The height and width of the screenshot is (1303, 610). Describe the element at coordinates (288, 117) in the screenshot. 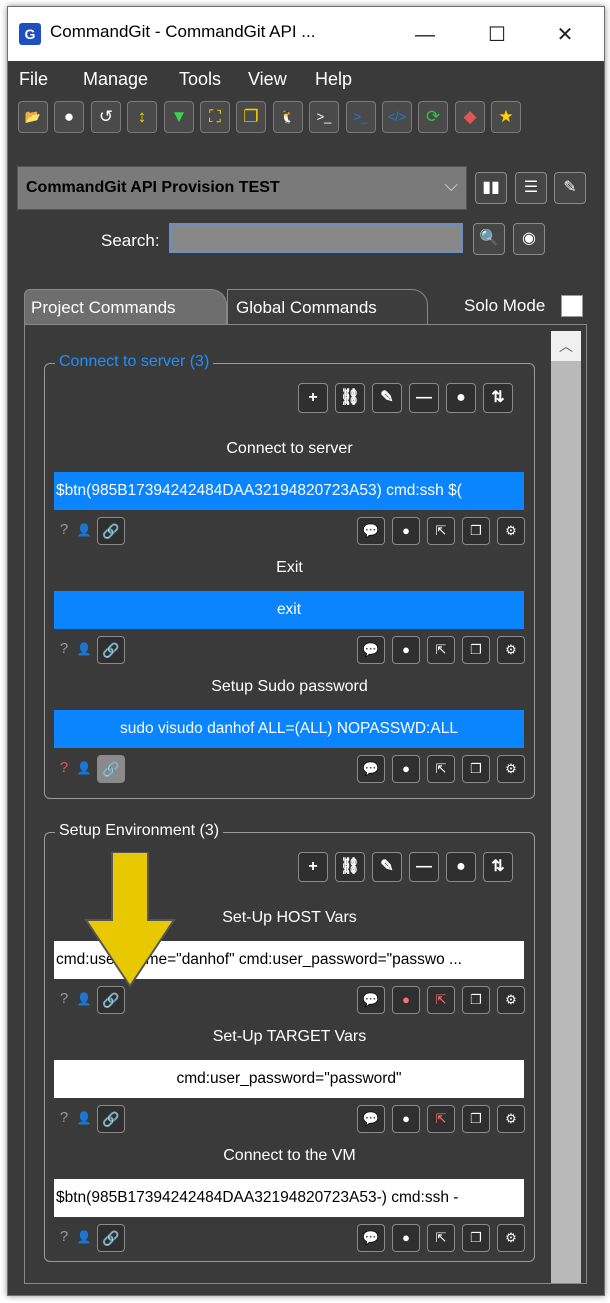

I see `linux-icon: 🐧` at that location.